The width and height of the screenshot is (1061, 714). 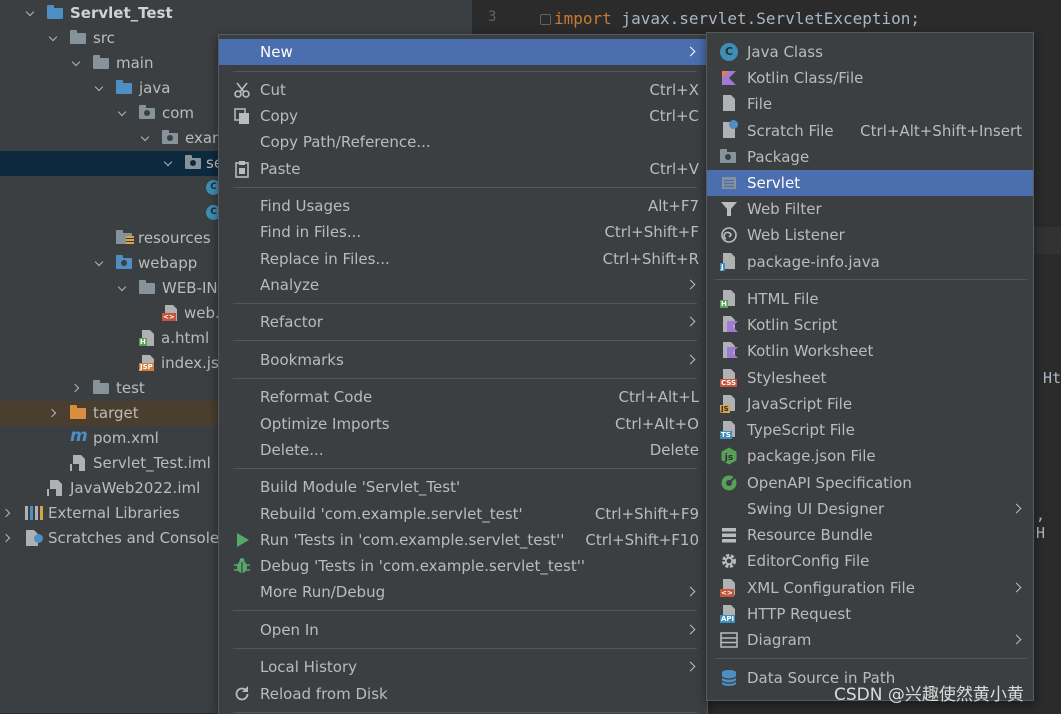 I want to click on caret-line-highlight, so click(x=1047, y=240).